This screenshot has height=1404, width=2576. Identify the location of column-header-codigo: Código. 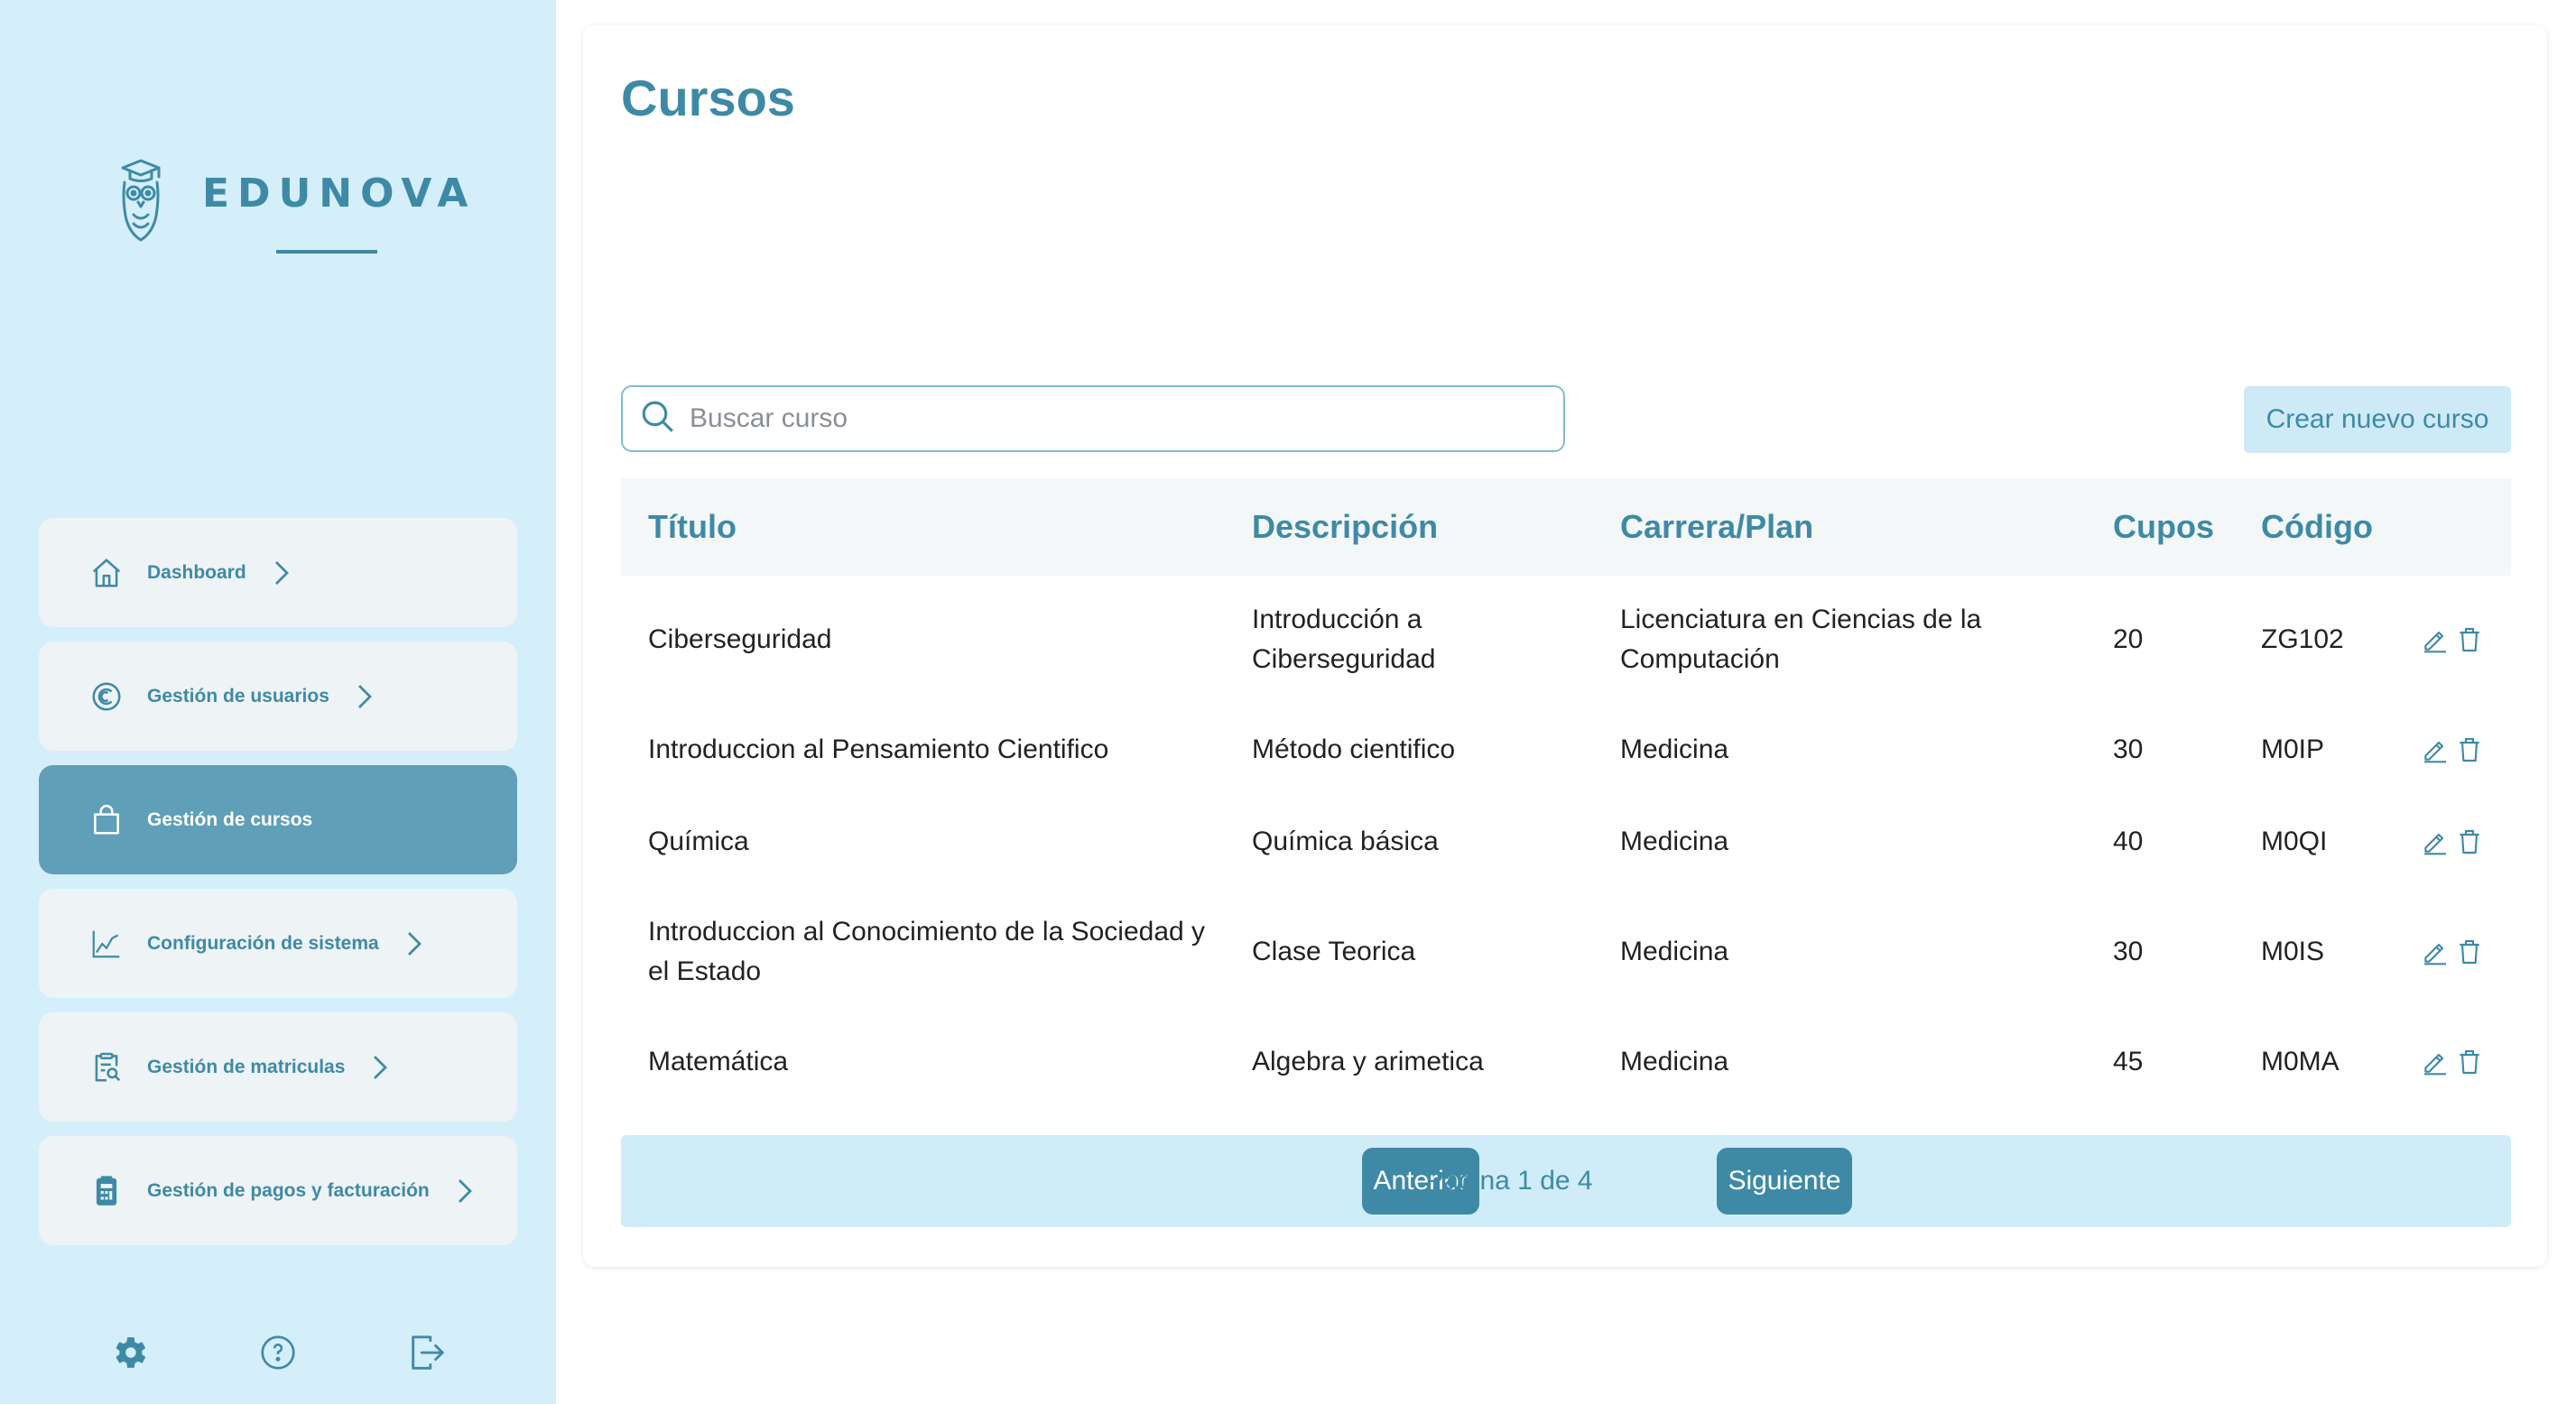
(2317, 527).